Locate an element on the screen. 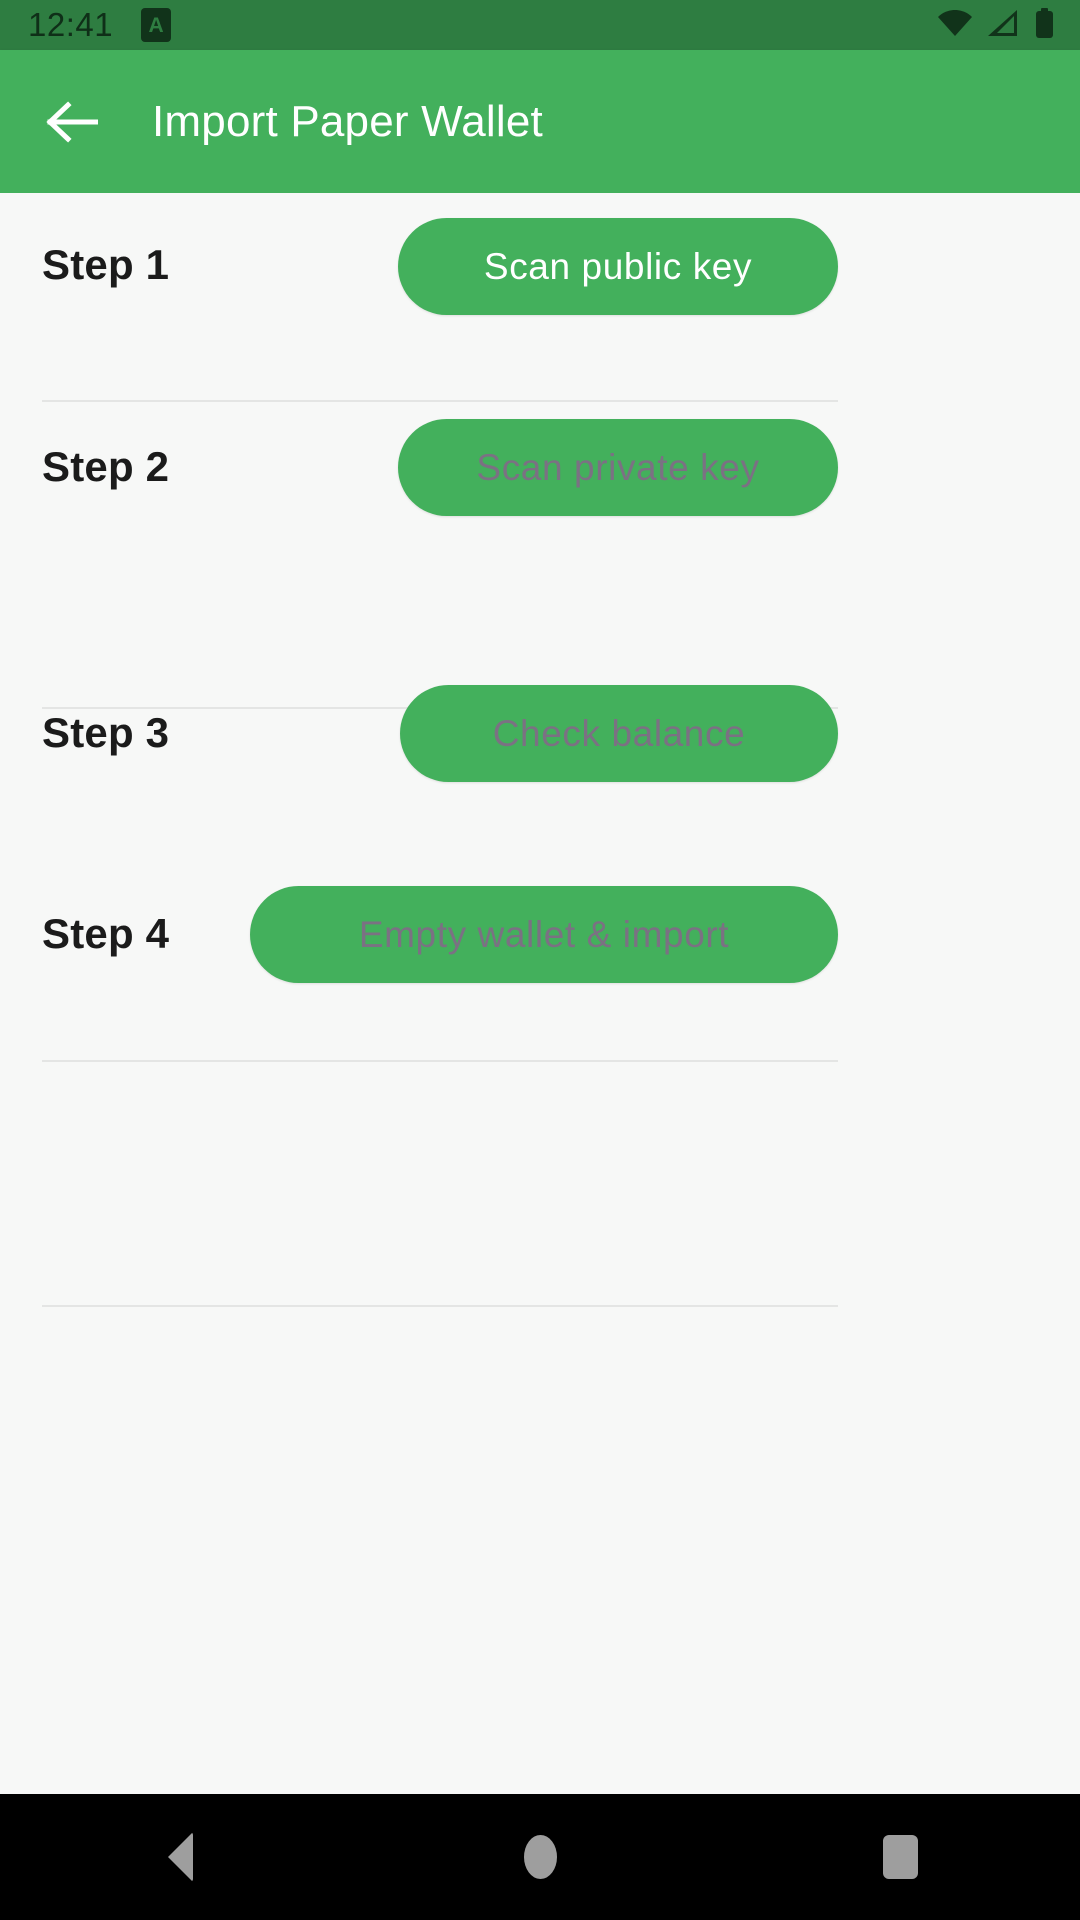 The image size is (1080, 1920). scan-public-key-button: Scan public key is located at coordinates (618, 266).